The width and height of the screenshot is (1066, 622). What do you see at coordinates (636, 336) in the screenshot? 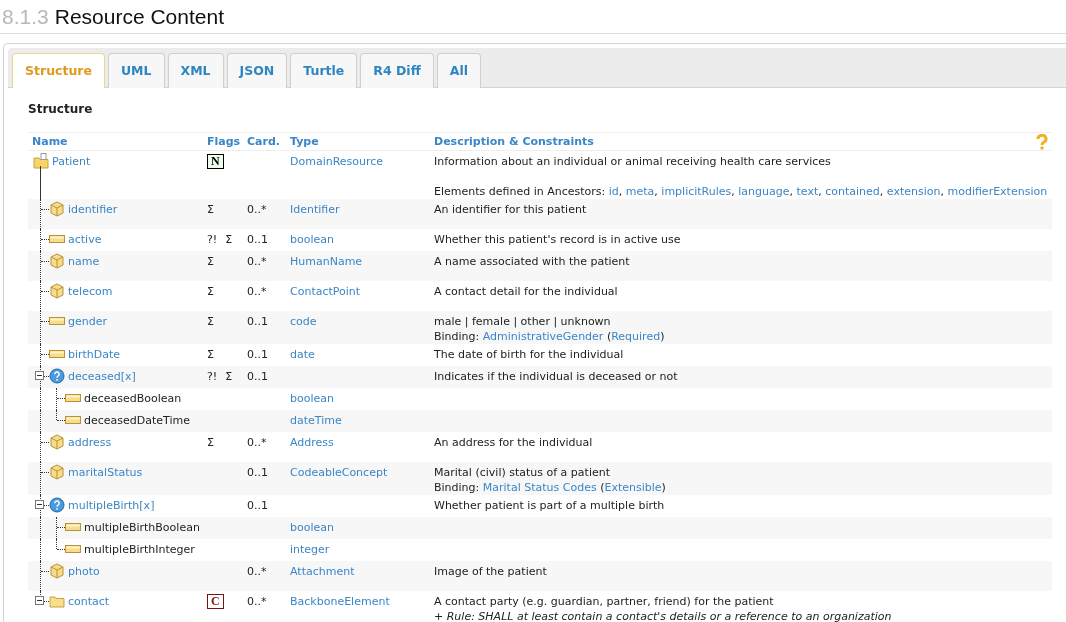
I see `link: Required` at bounding box center [636, 336].